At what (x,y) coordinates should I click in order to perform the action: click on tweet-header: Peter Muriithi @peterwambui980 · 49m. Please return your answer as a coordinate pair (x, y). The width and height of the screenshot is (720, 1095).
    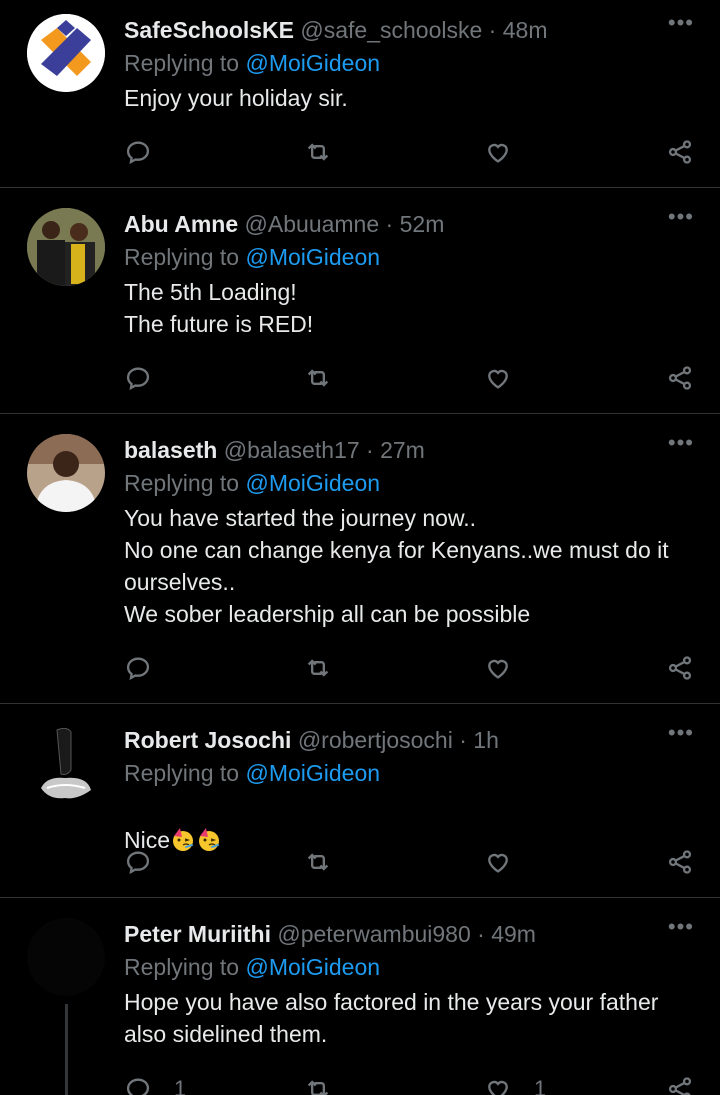
    Looking at the image, I should click on (407, 934).